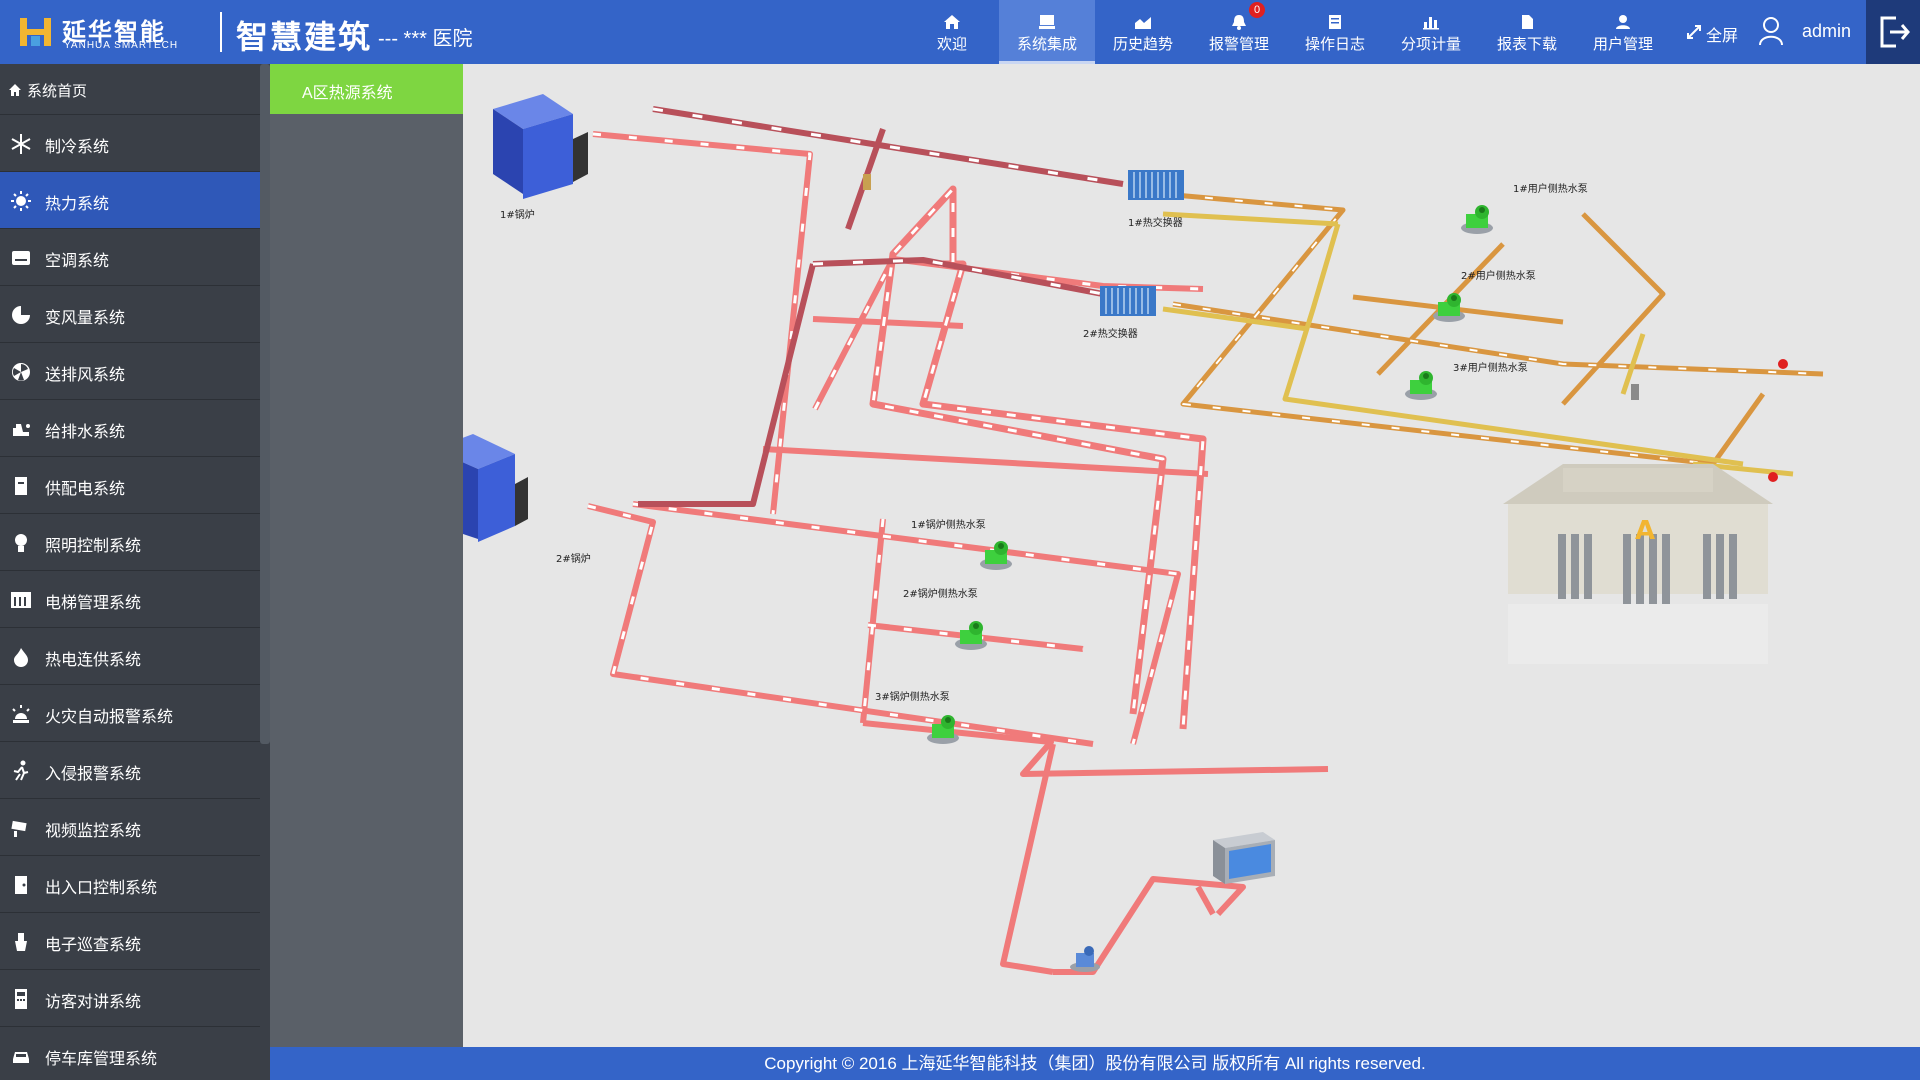 The image size is (1920, 1080). Describe the element at coordinates (1498, 275) in the screenshot. I see `user-pump-2-label: 2#用户侧热水泵` at that location.